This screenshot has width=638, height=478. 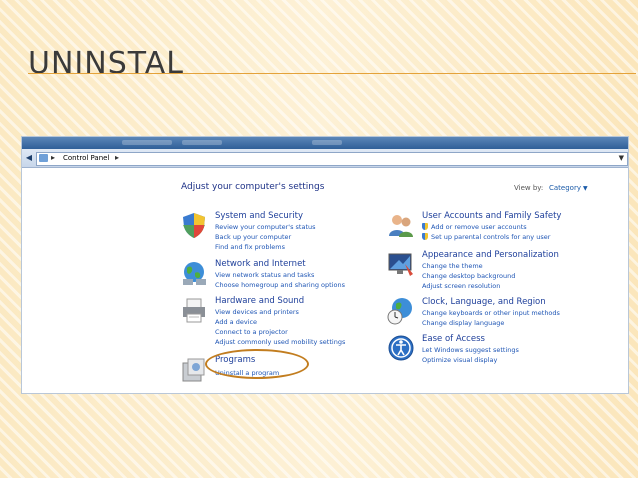 I want to click on category-title: Appearance and Personalization, so click(x=490, y=255).